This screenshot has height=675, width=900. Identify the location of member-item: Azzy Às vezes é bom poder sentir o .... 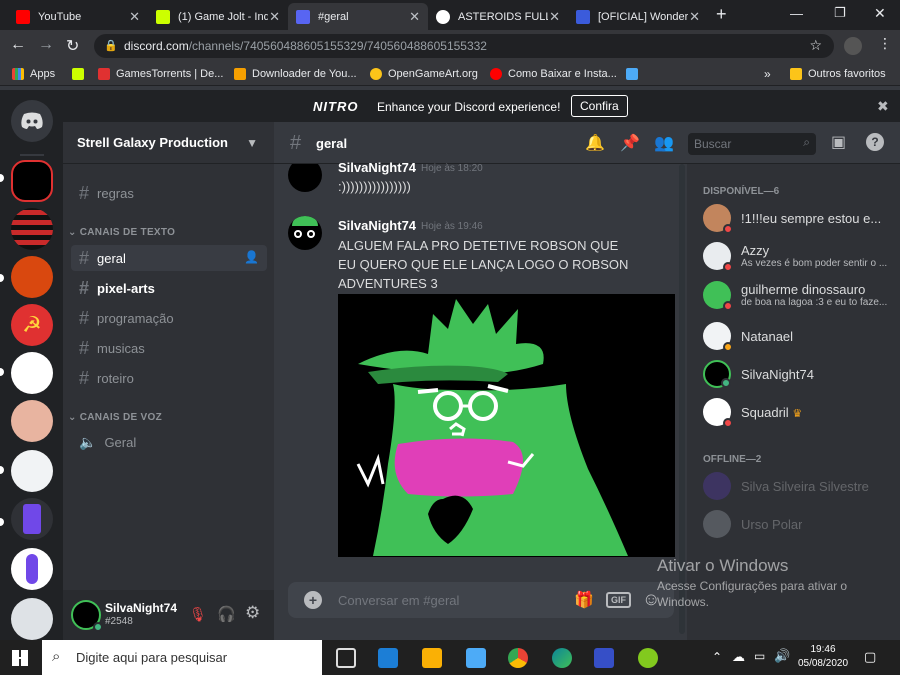
(798, 257).